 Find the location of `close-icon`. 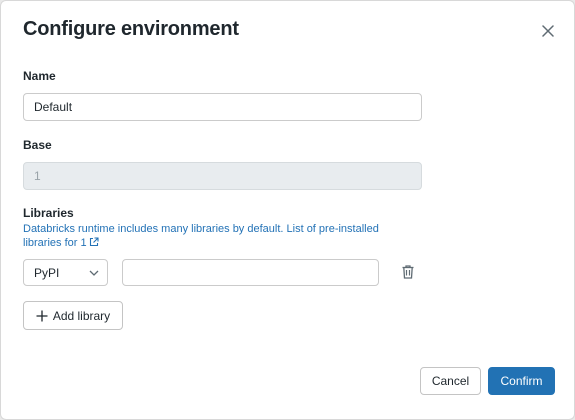

close-icon is located at coordinates (548, 31).